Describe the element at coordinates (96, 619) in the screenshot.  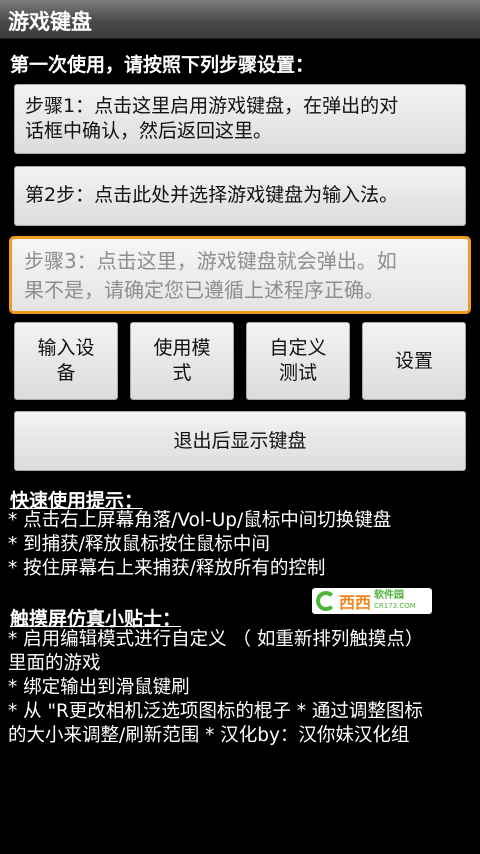
I see `touch-tips-title: 触摸屏仿真小贴士：` at that location.